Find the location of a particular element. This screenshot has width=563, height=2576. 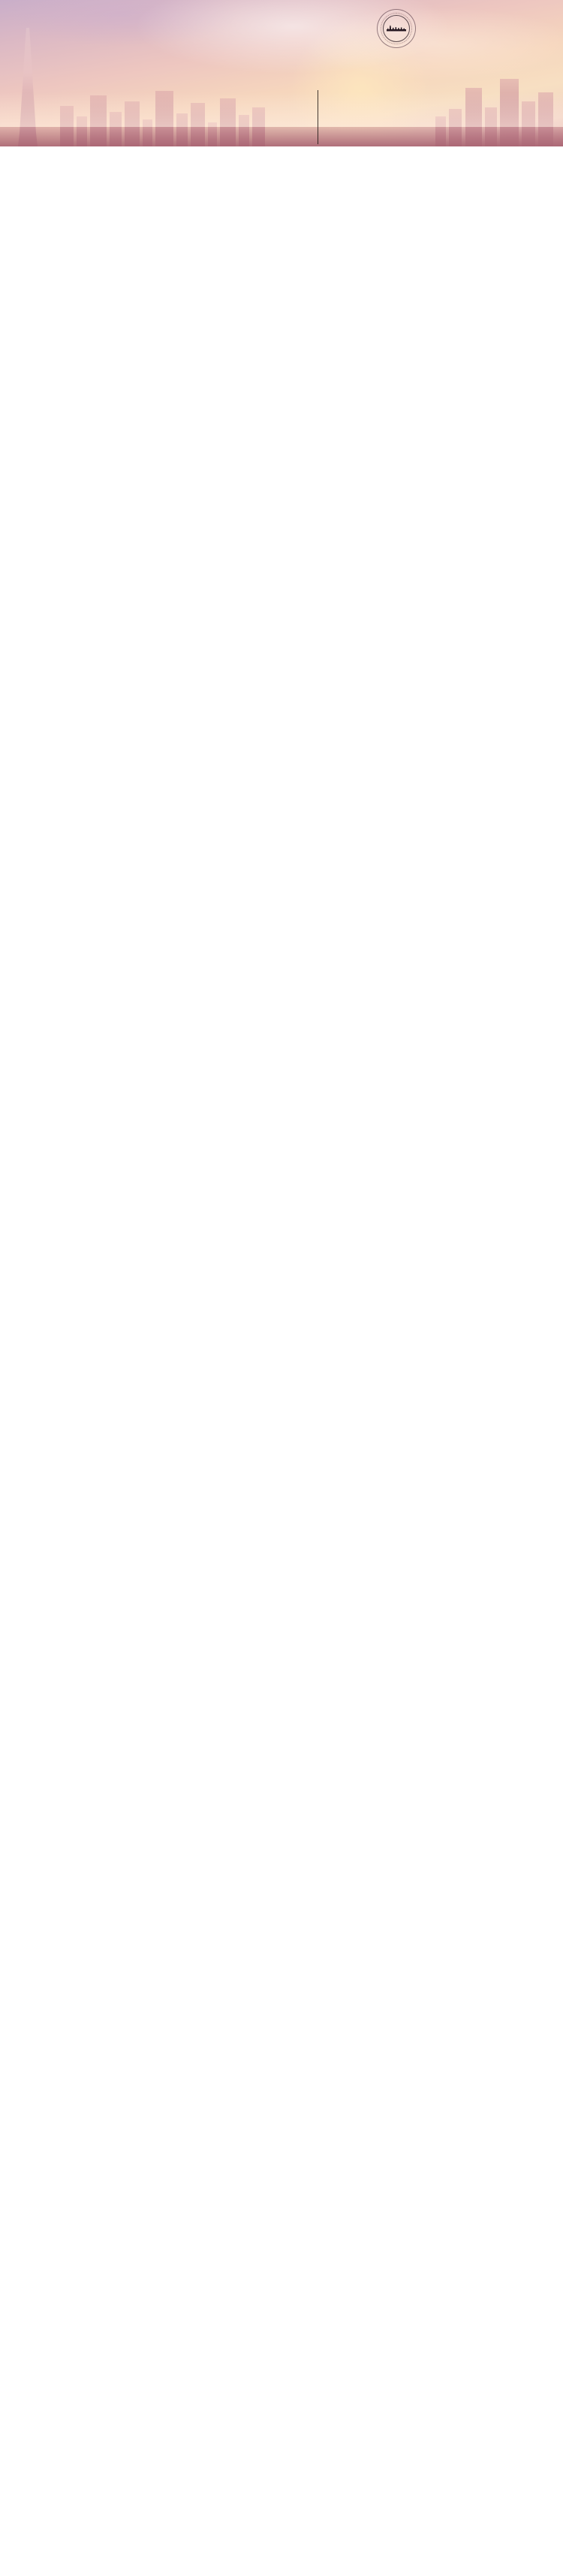

seal-skyline-icon is located at coordinates (397, 28).